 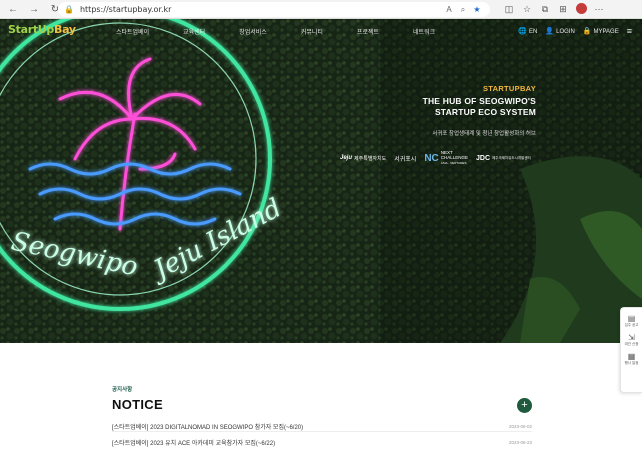 I want to click on nc-logo-line2: CHALLENGE, so click(x=454, y=157).